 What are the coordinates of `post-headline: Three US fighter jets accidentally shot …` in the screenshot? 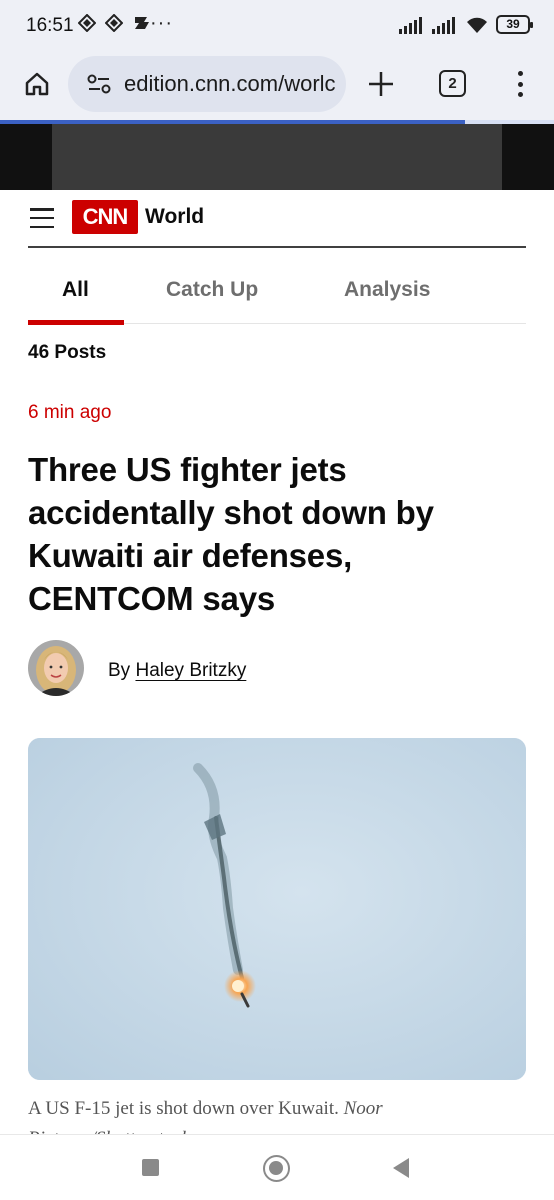 It's located at (231, 534).